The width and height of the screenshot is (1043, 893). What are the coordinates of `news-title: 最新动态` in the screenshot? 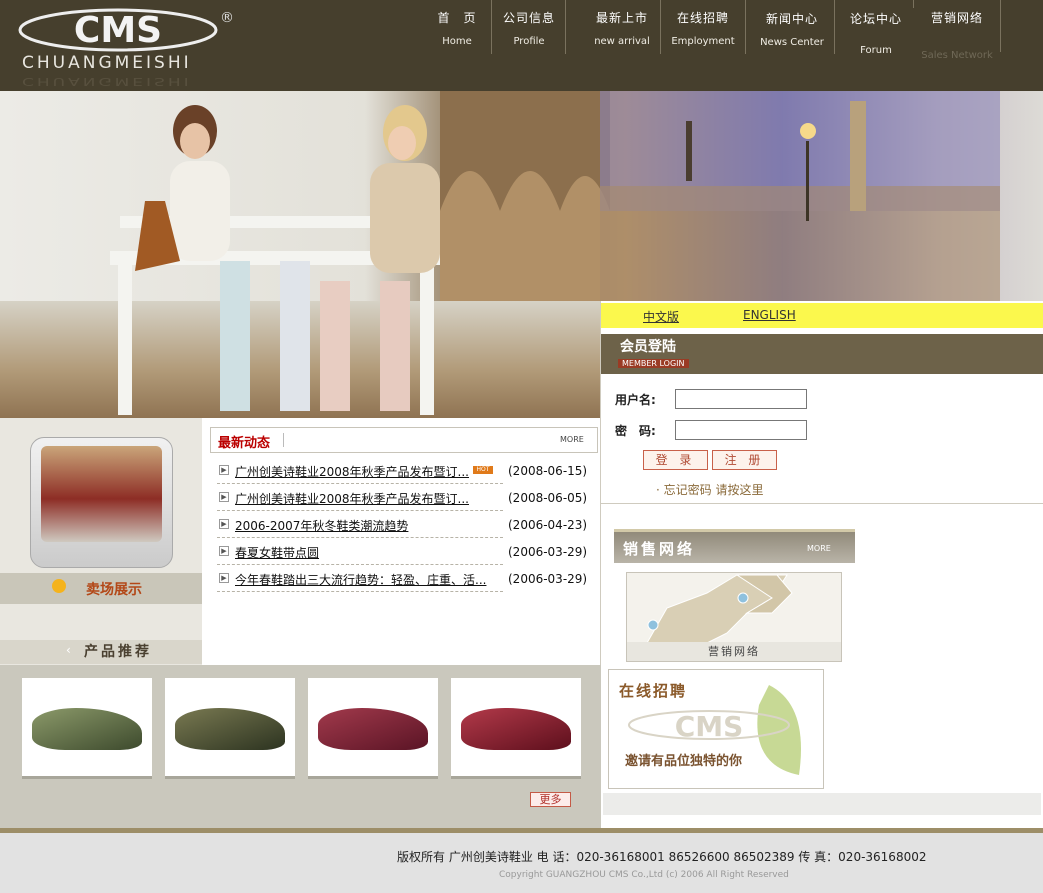 It's located at (244, 443).